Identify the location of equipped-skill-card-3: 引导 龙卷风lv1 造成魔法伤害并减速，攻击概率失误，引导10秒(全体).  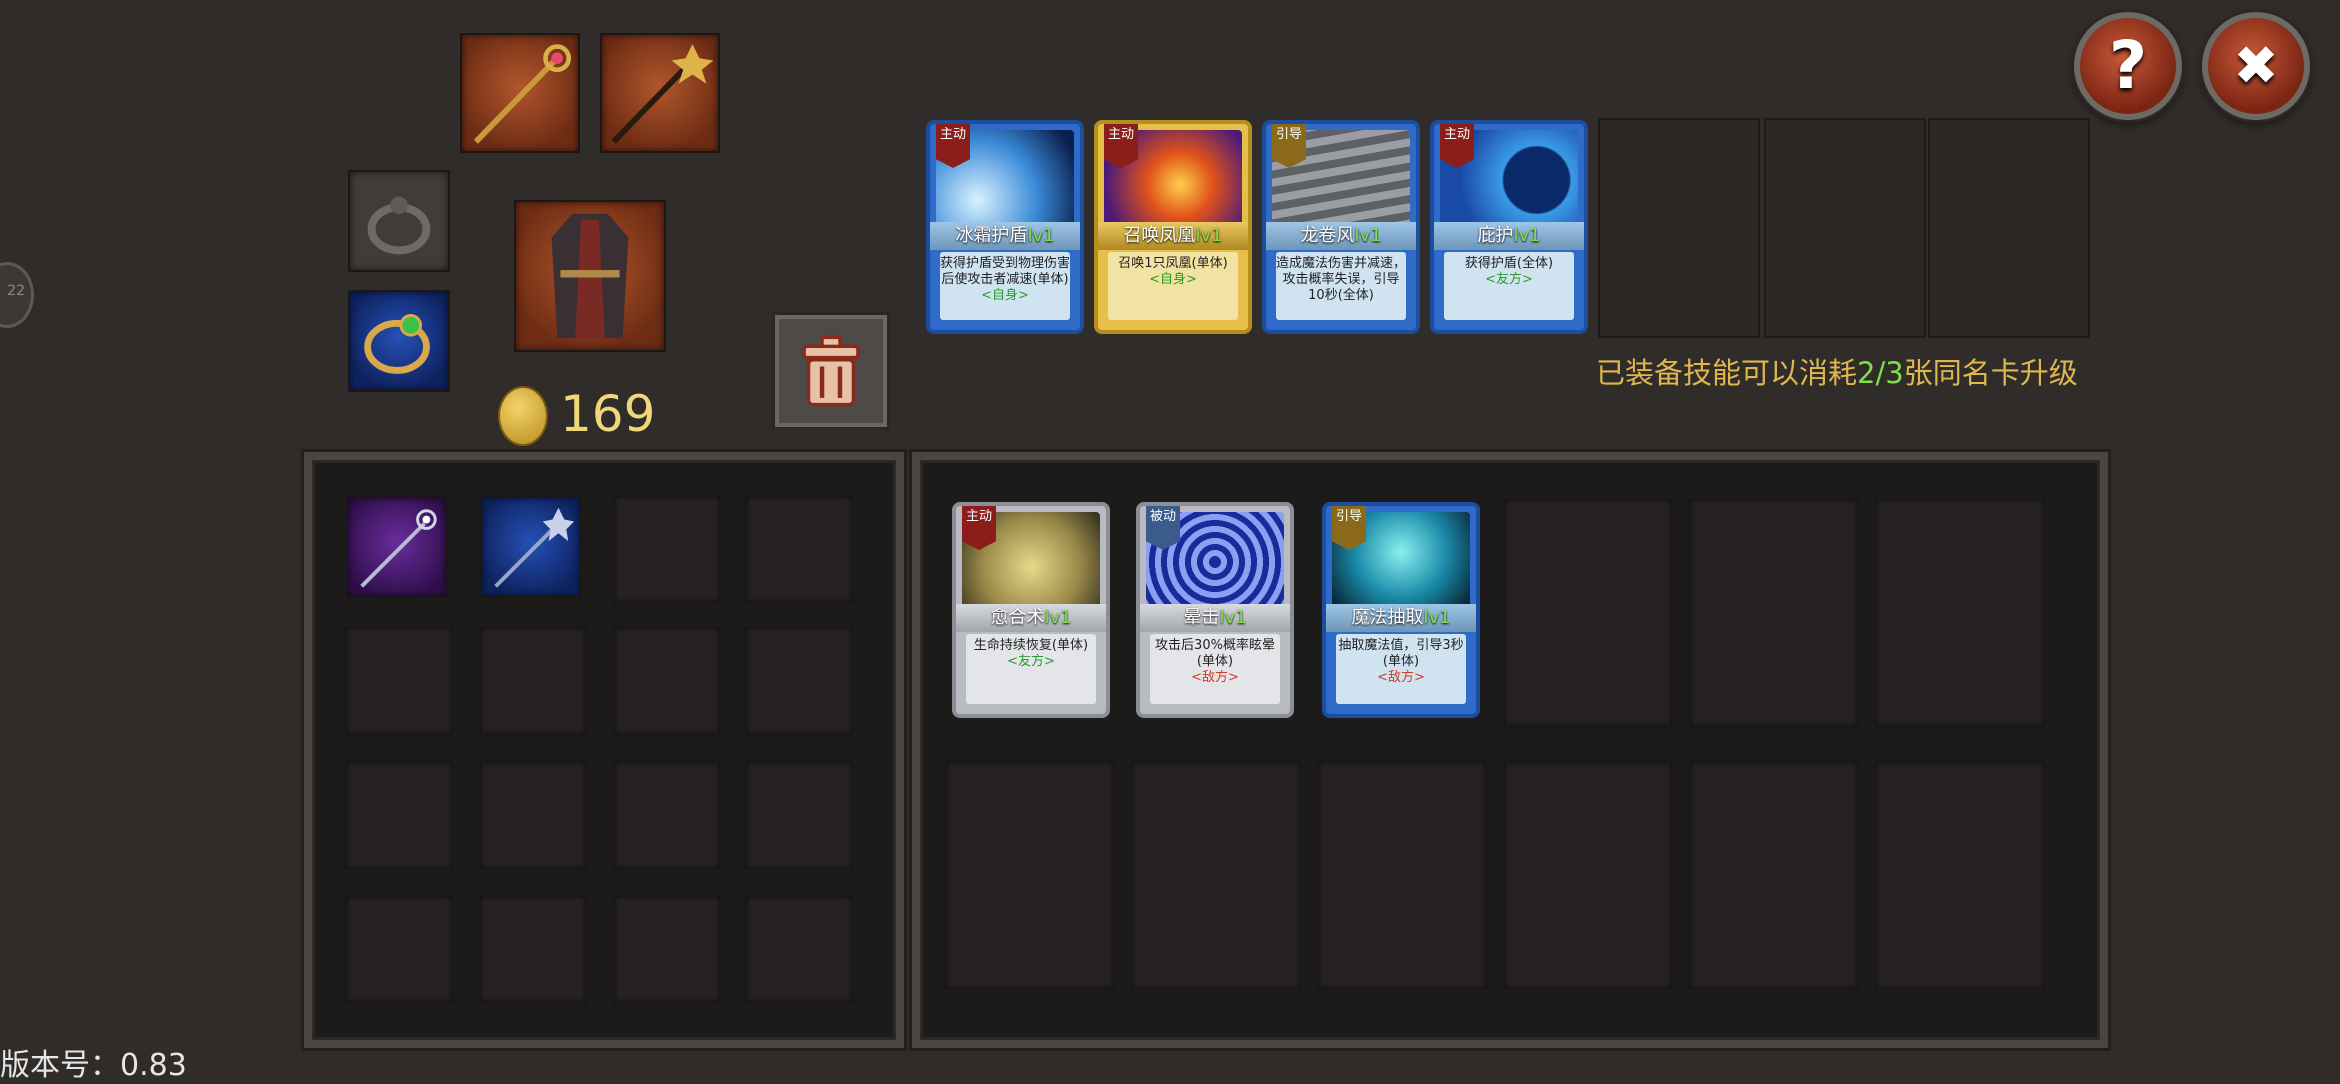
(1341, 227).